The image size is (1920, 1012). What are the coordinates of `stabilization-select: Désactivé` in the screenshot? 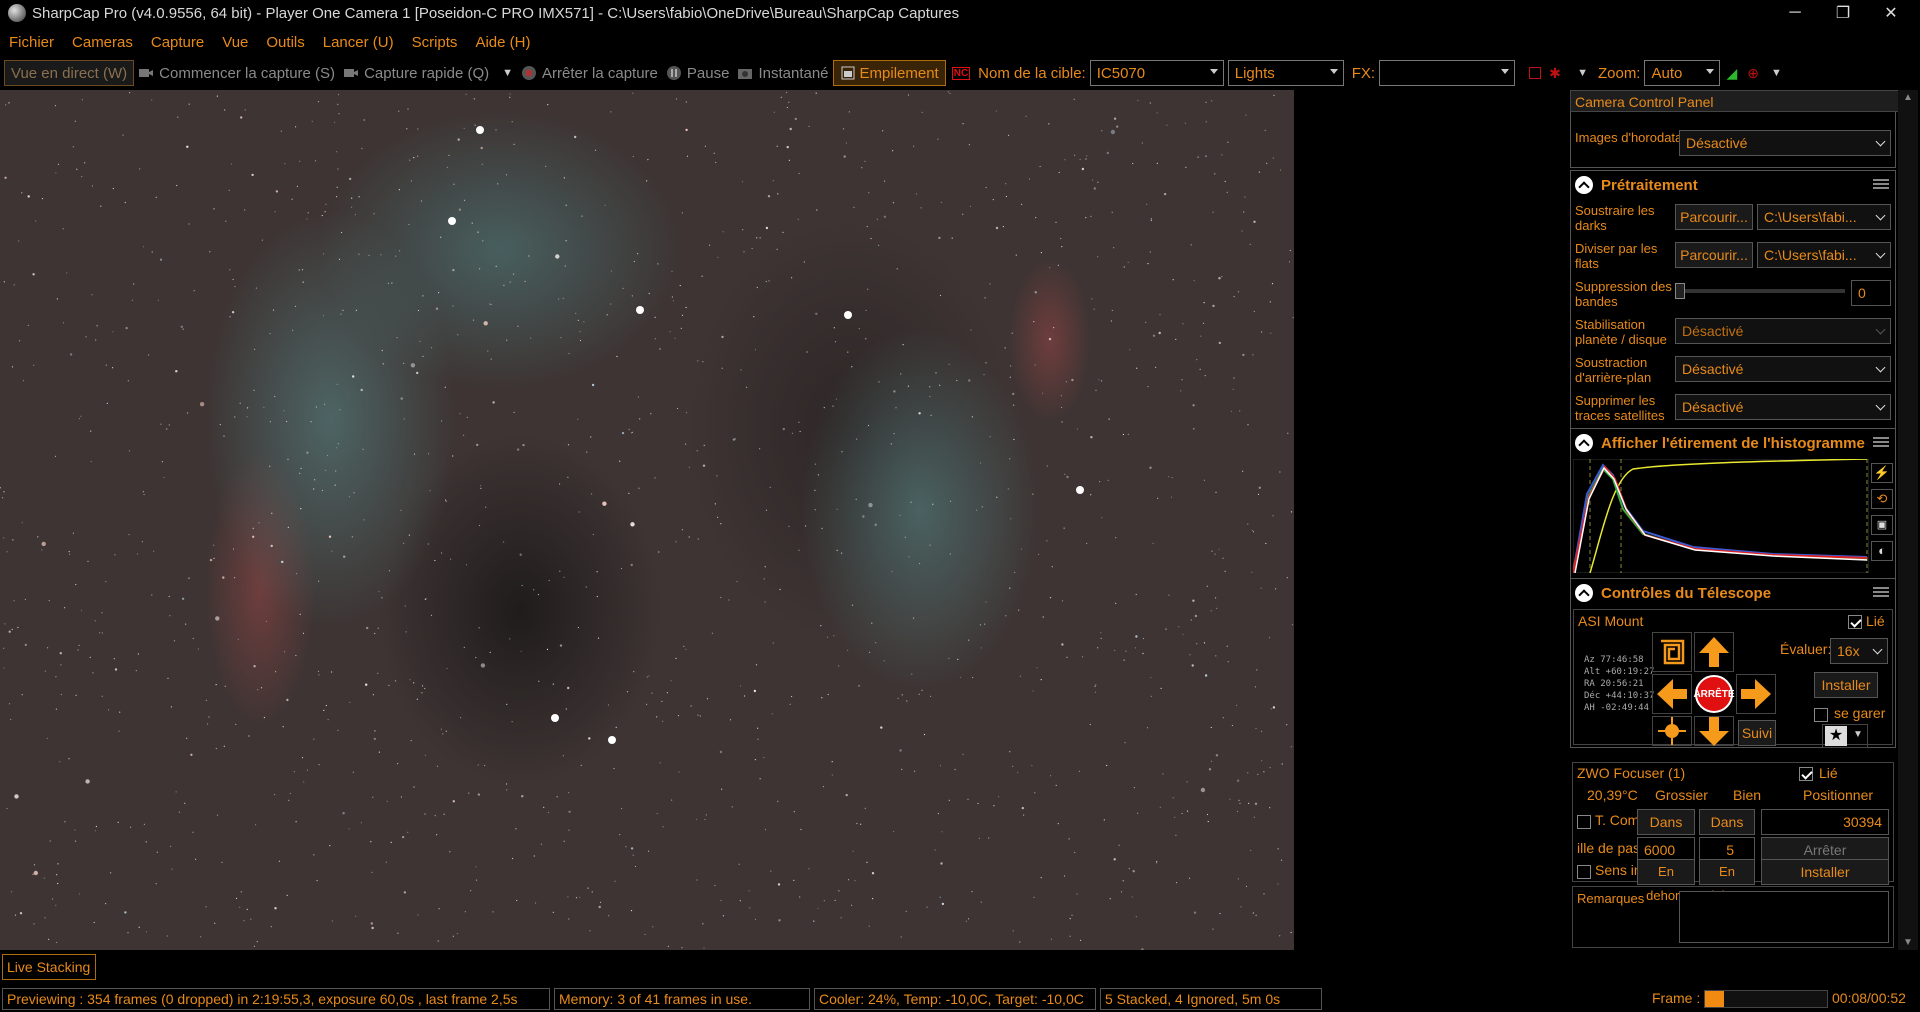 It's located at (1783, 331).